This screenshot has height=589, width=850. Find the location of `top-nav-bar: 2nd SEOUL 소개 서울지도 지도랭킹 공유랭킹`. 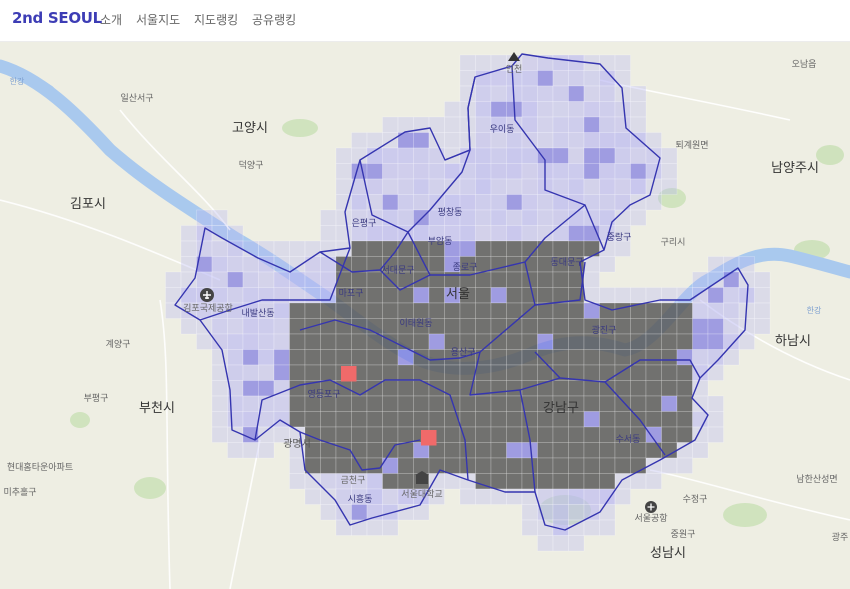

top-nav-bar: 2nd SEOUL 소개 서울지도 지도랭킹 공유랭킹 is located at coordinates (425, 21).